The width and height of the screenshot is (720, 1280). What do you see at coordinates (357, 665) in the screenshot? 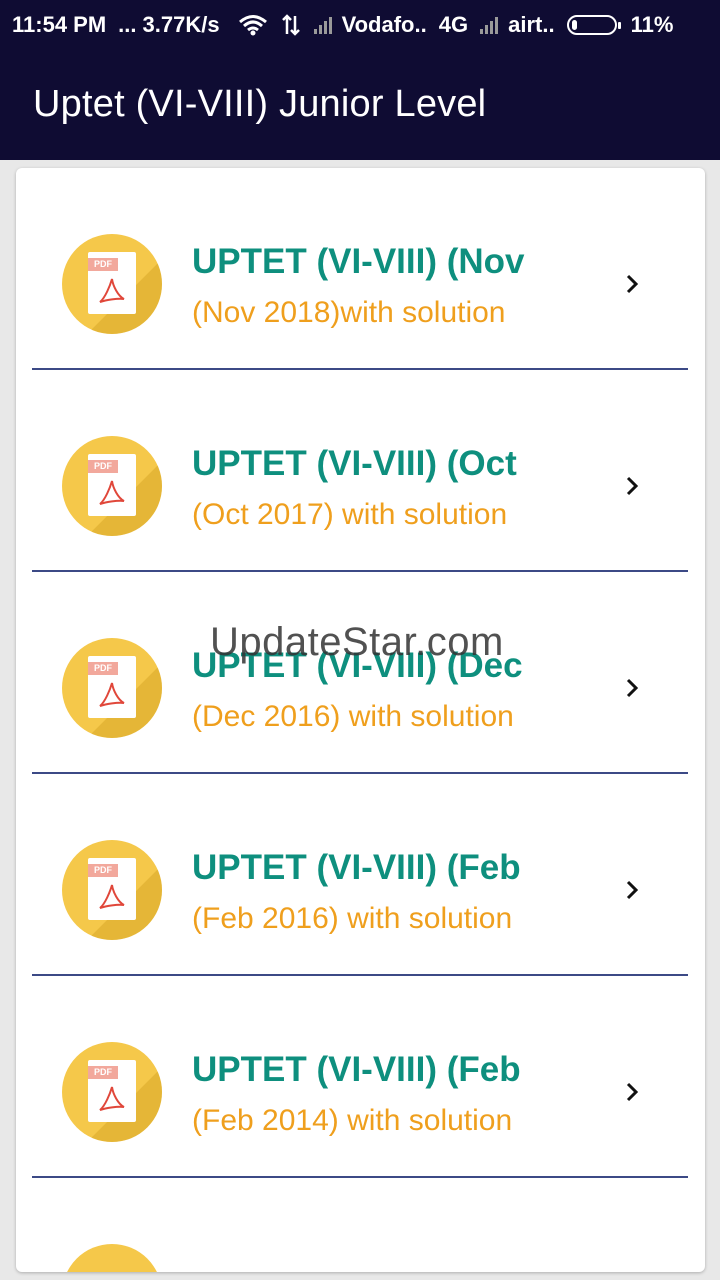
I see `list-item-title: UPTET (VI-VIII) (Dec` at bounding box center [357, 665].